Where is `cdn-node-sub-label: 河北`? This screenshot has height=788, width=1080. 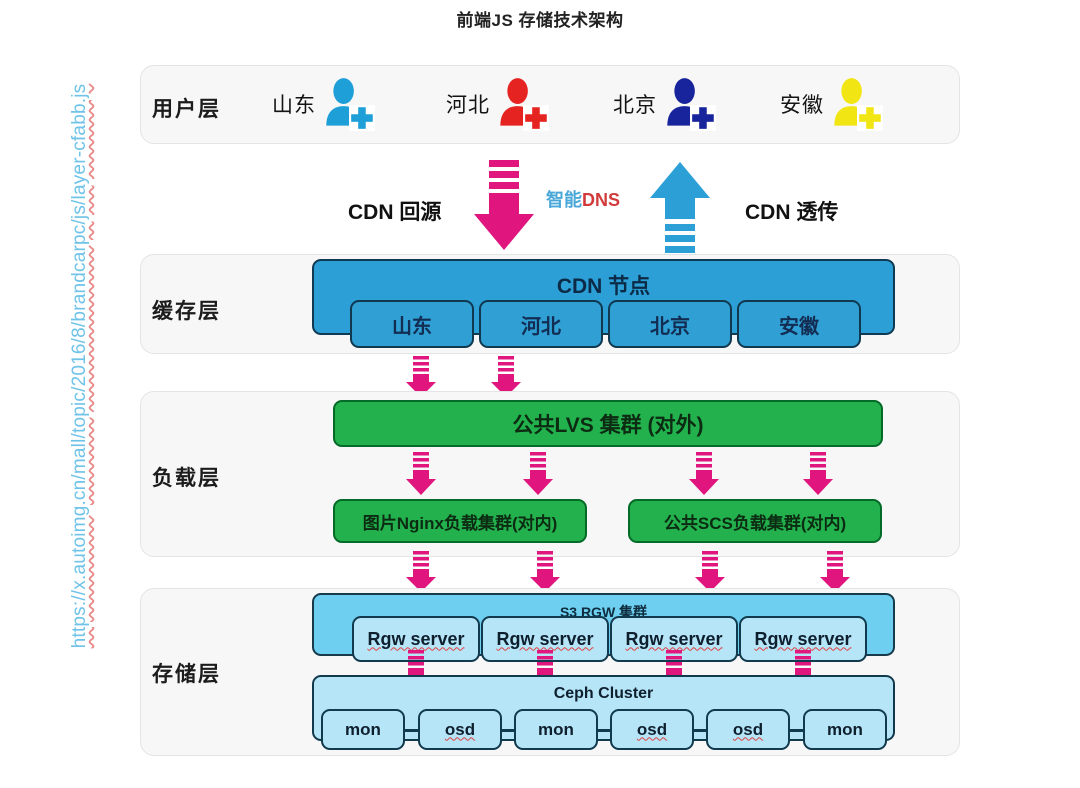 cdn-node-sub-label: 河北 is located at coordinates (541, 326).